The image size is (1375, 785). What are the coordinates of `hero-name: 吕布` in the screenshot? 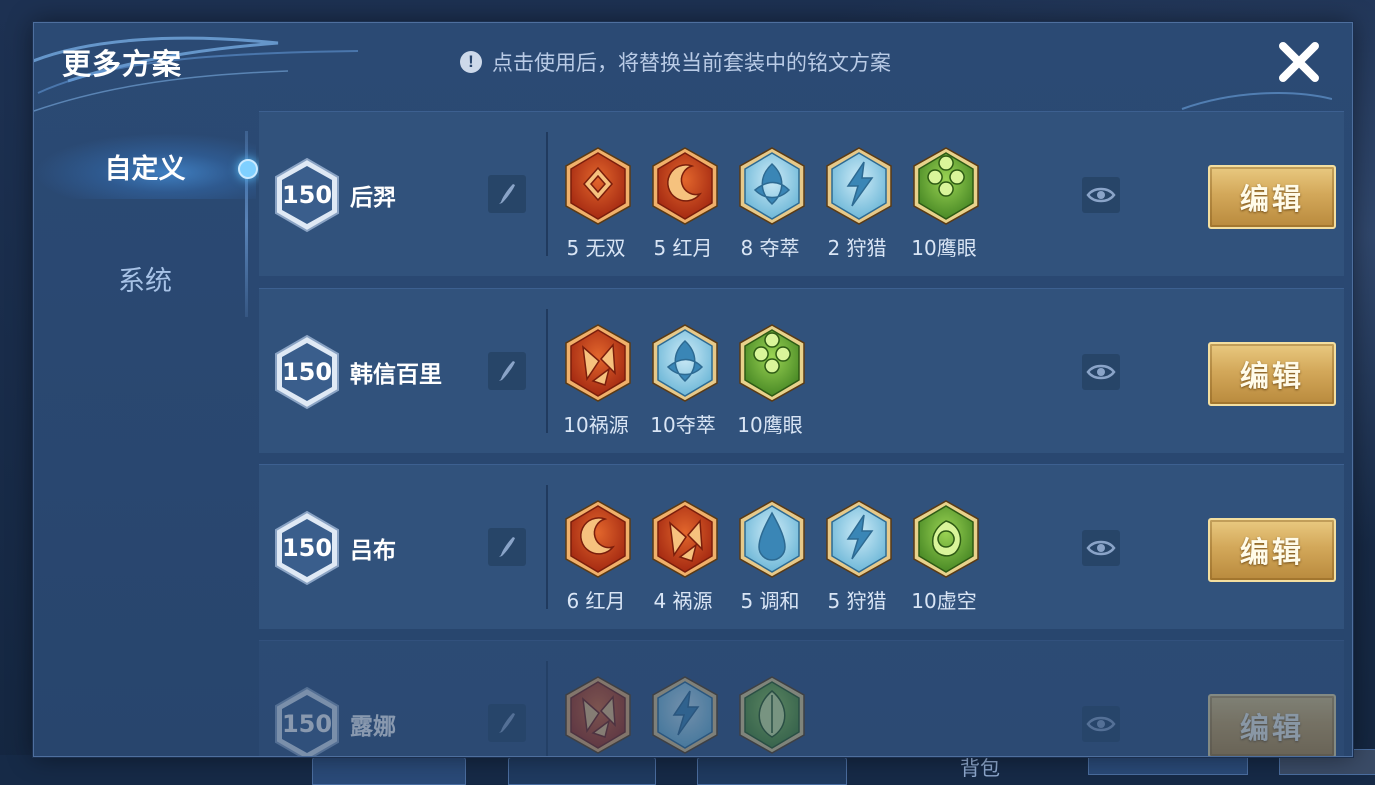 It's located at (373, 551).